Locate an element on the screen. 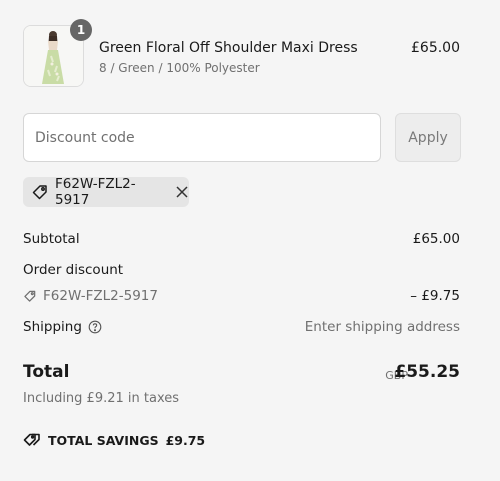  taxes-text: Including £9.21 in taxes is located at coordinates (101, 398).